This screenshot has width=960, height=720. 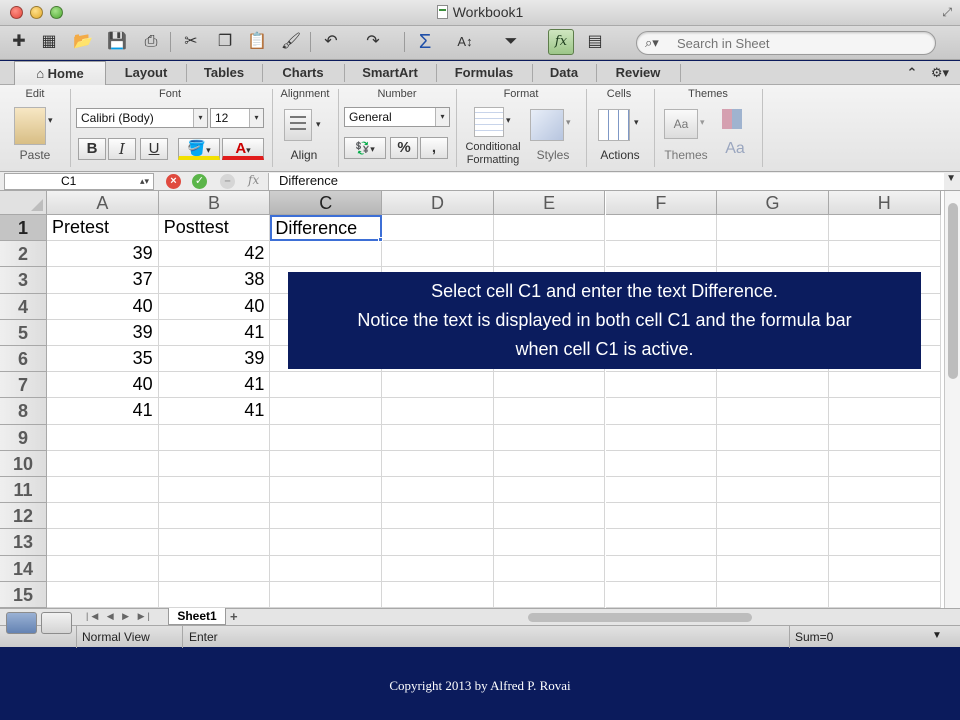 What do you see at coordinates (21, 623) in the screenshot?
I see `normal-view-button` at bounding box center [21, 623].